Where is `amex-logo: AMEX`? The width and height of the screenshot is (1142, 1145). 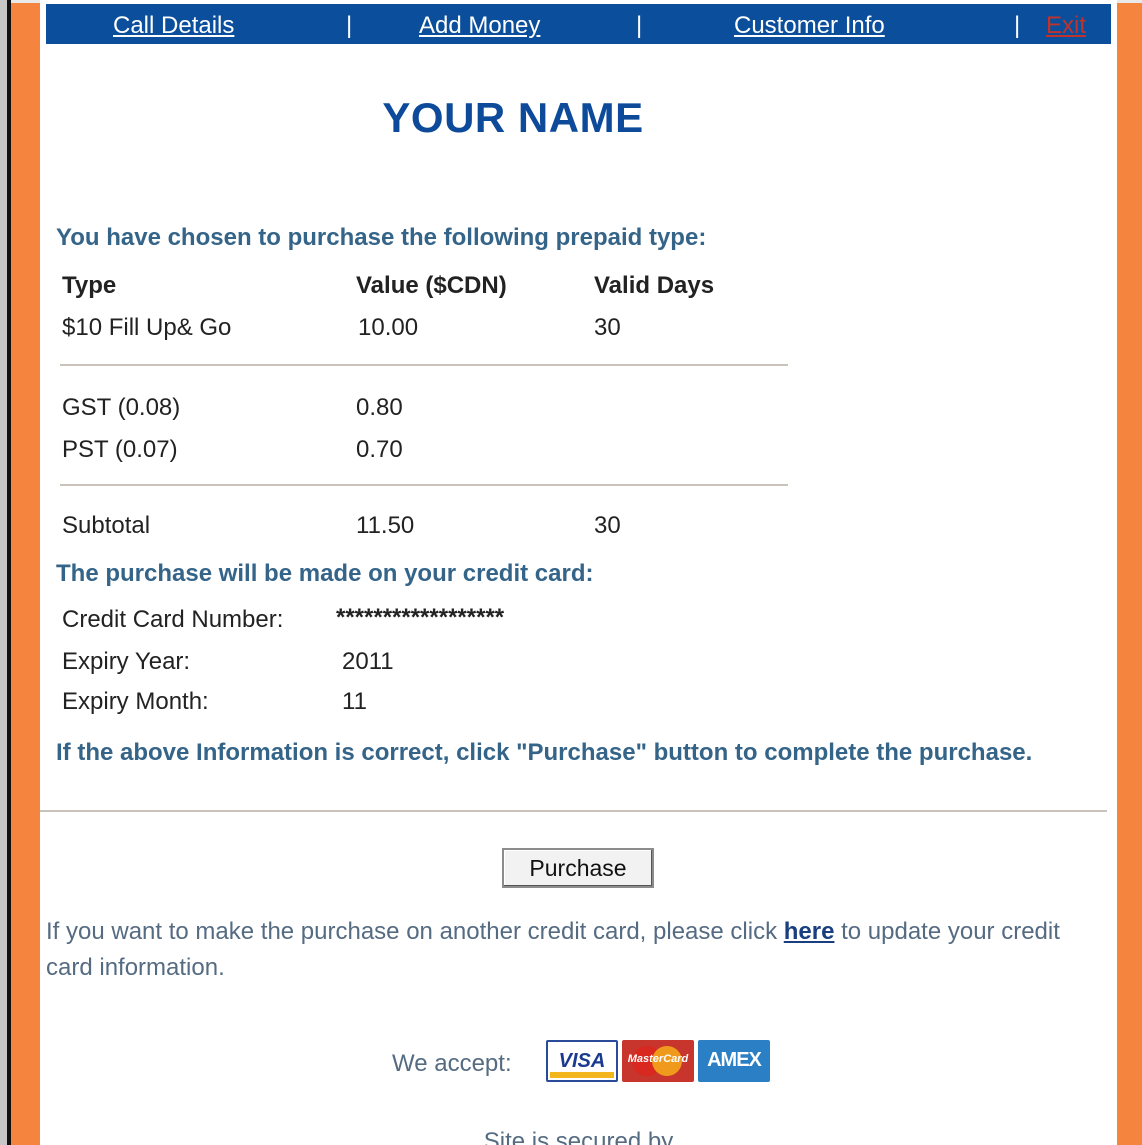 amex-logo: AMEX is located at coordinates (734, 1061).